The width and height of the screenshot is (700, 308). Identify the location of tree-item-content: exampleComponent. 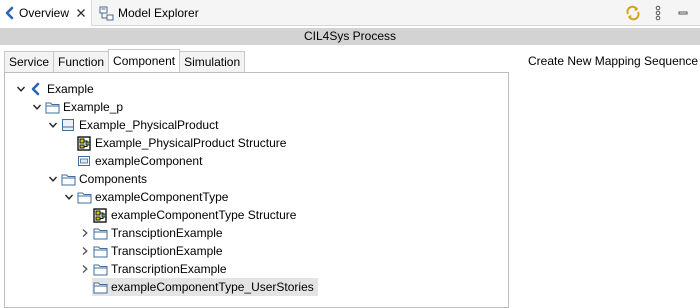
(141, 161).